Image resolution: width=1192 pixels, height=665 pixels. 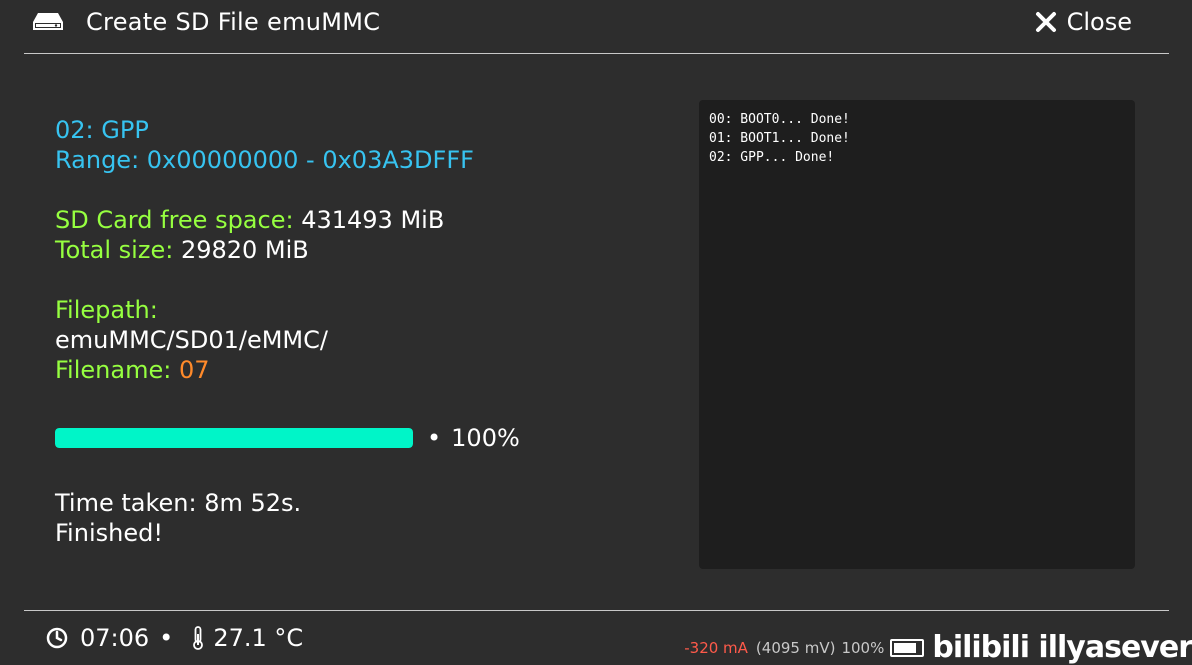 What do you see at coordinates (178, 503) in the screenshot?
I see `time-taken: Time taken: 8m 52s.` at bounding box center [178, 503].